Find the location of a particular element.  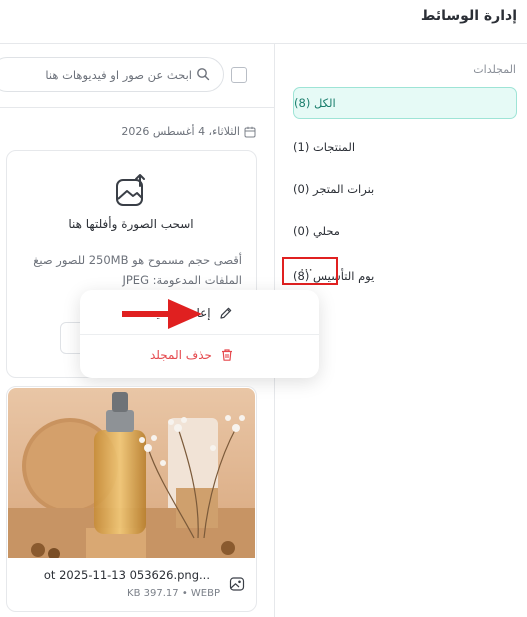

date-group-label: الثلاثاء، 4 أغسطس 2026 is located at coordinates (180, 131).